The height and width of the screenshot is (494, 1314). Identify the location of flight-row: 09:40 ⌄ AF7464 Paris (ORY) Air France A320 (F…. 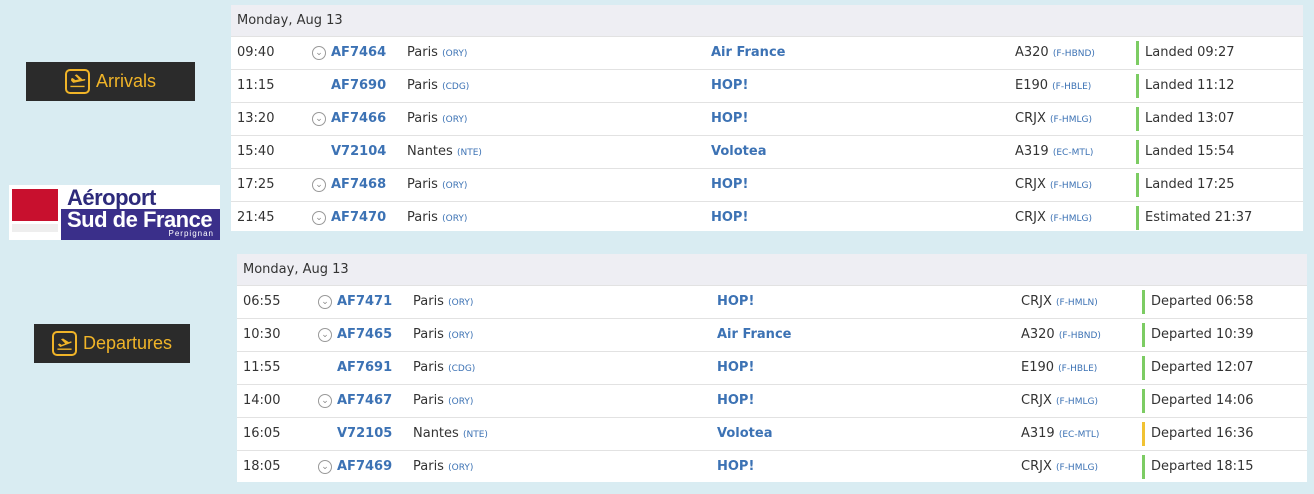
(767, 52).